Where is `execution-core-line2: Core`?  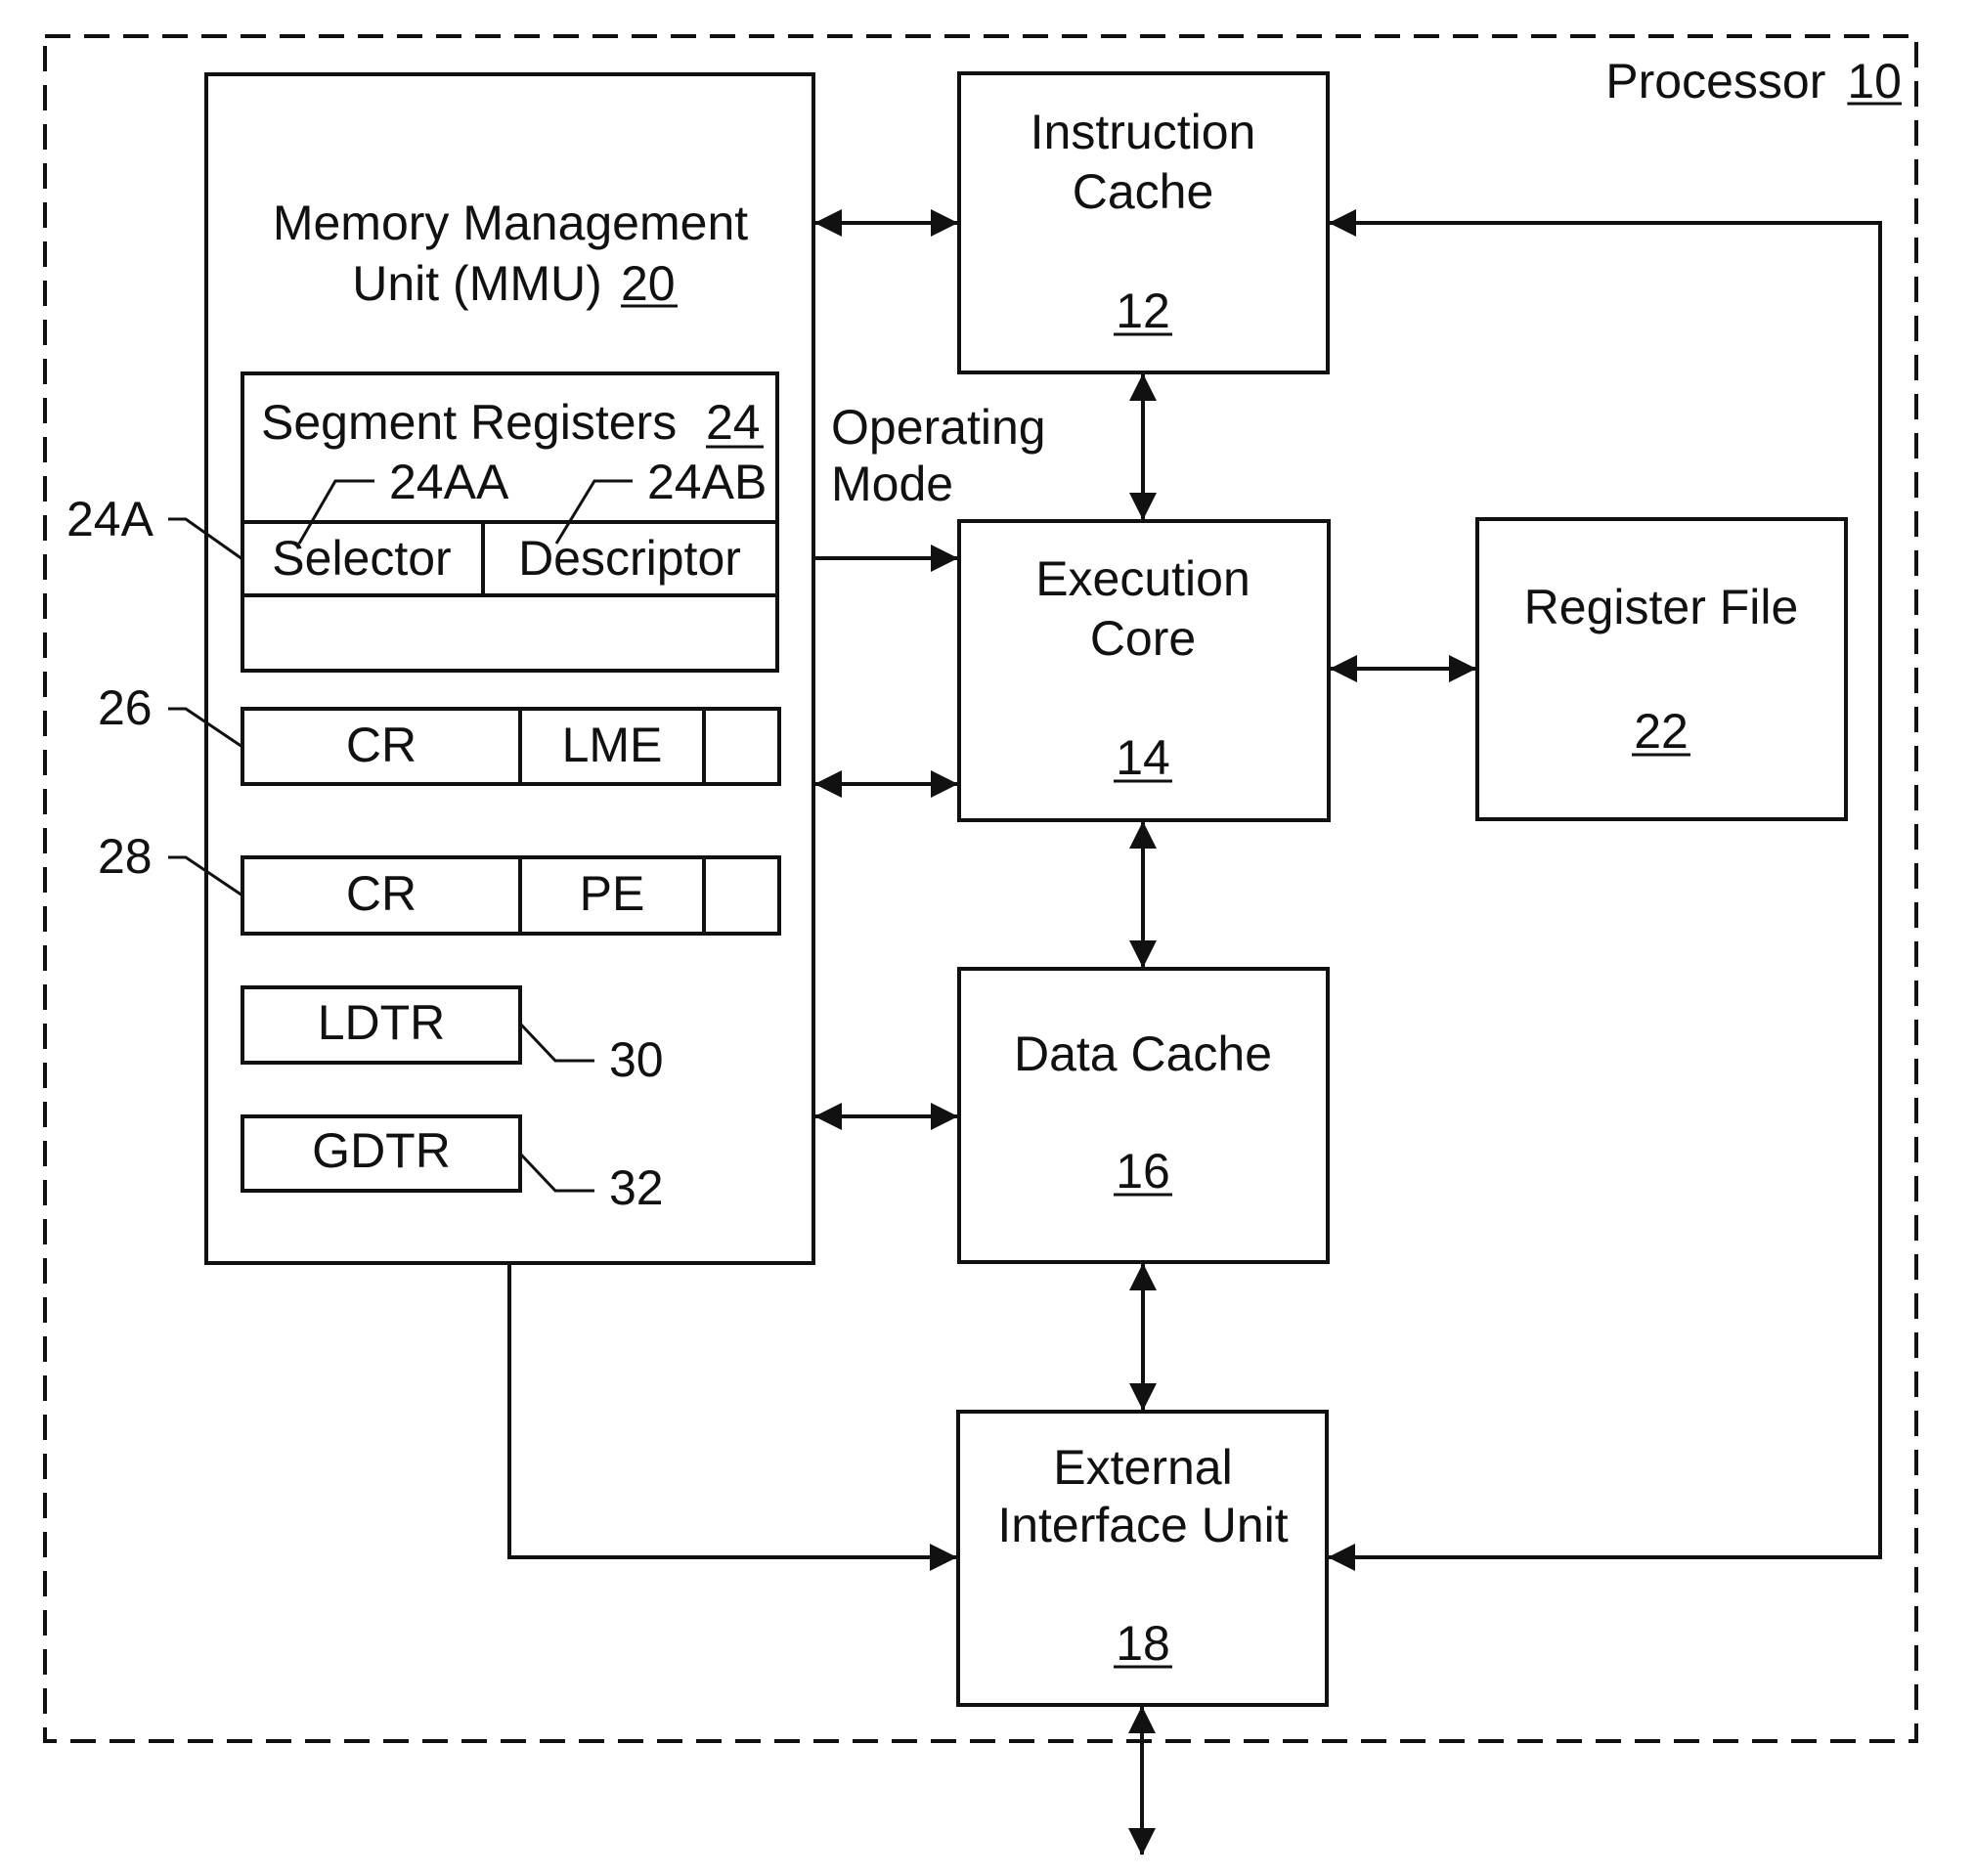
execution-core-line2: Core is located at coordinates (1143, 638).